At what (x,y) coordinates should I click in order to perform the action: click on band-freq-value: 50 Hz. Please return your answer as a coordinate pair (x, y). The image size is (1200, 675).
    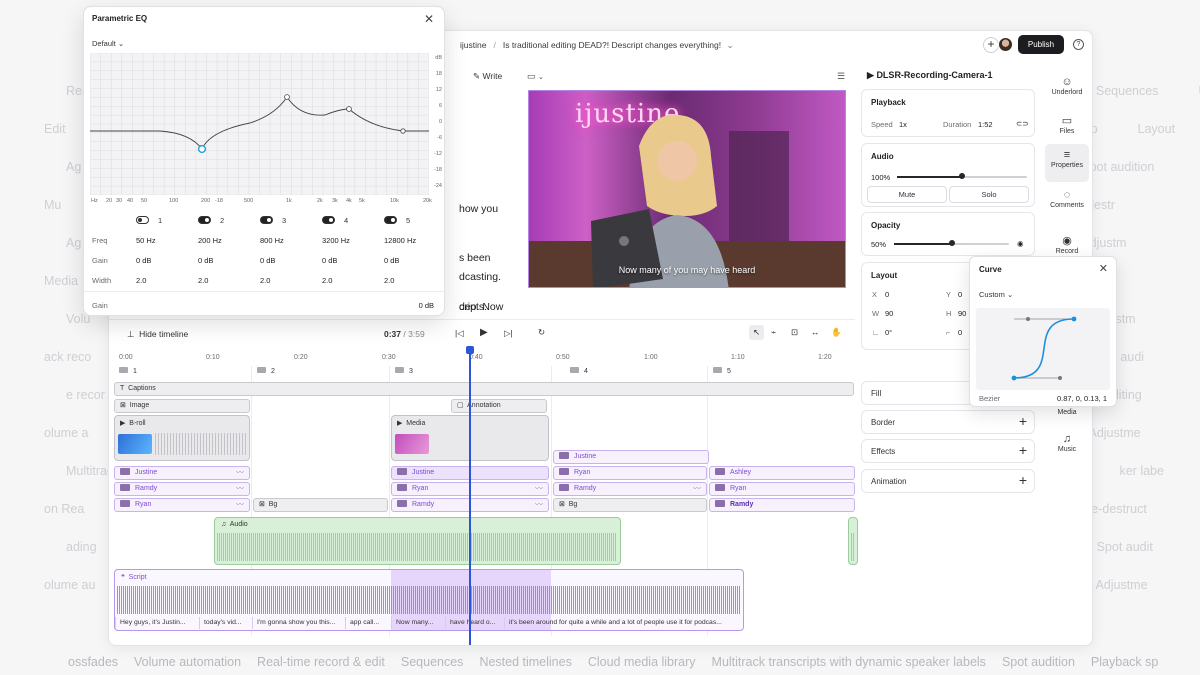
    Looking at the image, I should click on (146, 240).